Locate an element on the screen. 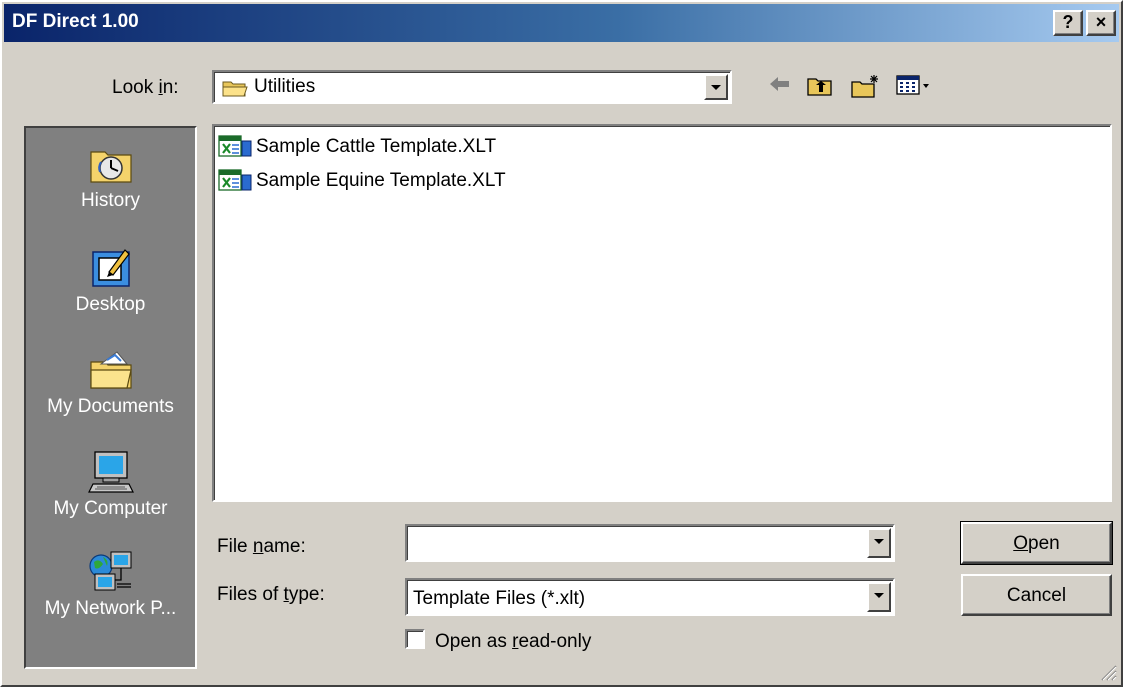 Image resolution: width=1123 pixels, height=687 pixels. back-icon is located at coordinates (780, 84).